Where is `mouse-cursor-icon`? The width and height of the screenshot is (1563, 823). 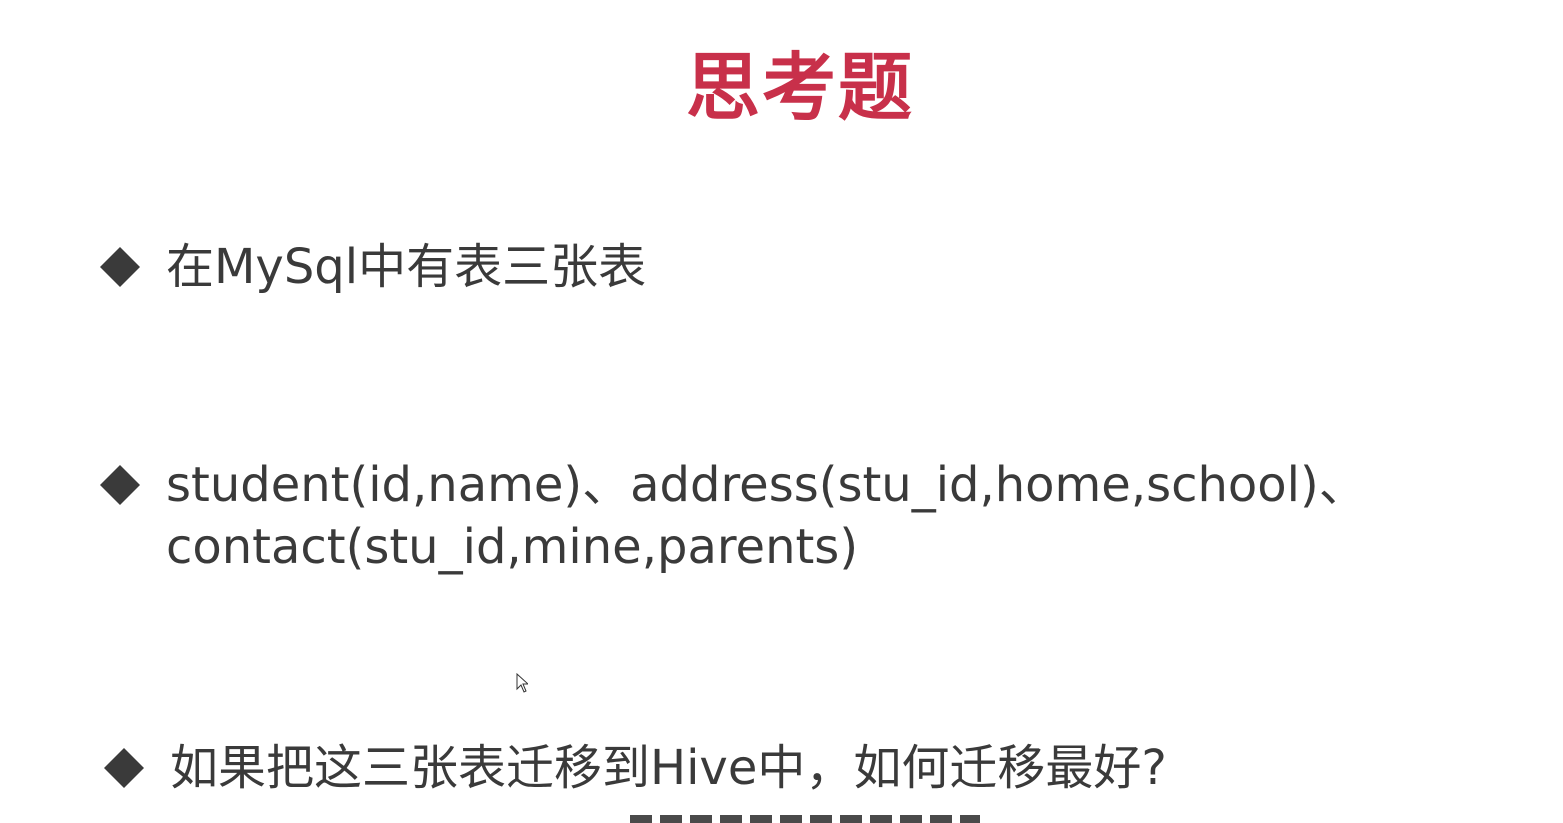 mouse-cursor-icon is located at coordinates (522, 683).